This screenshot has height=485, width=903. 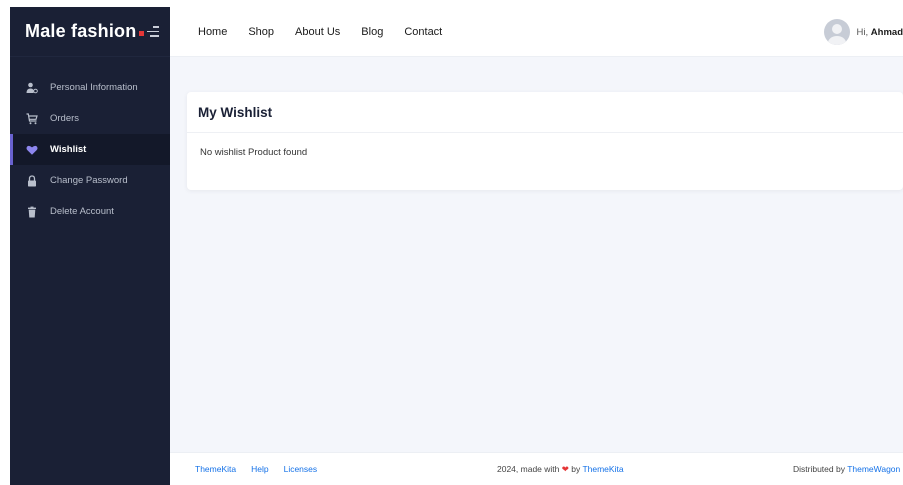 What do you see at coordinates (528, 468) in the screenshot?
I see `credit-prefix: 2024, made with` at bounding box center [528, 468].